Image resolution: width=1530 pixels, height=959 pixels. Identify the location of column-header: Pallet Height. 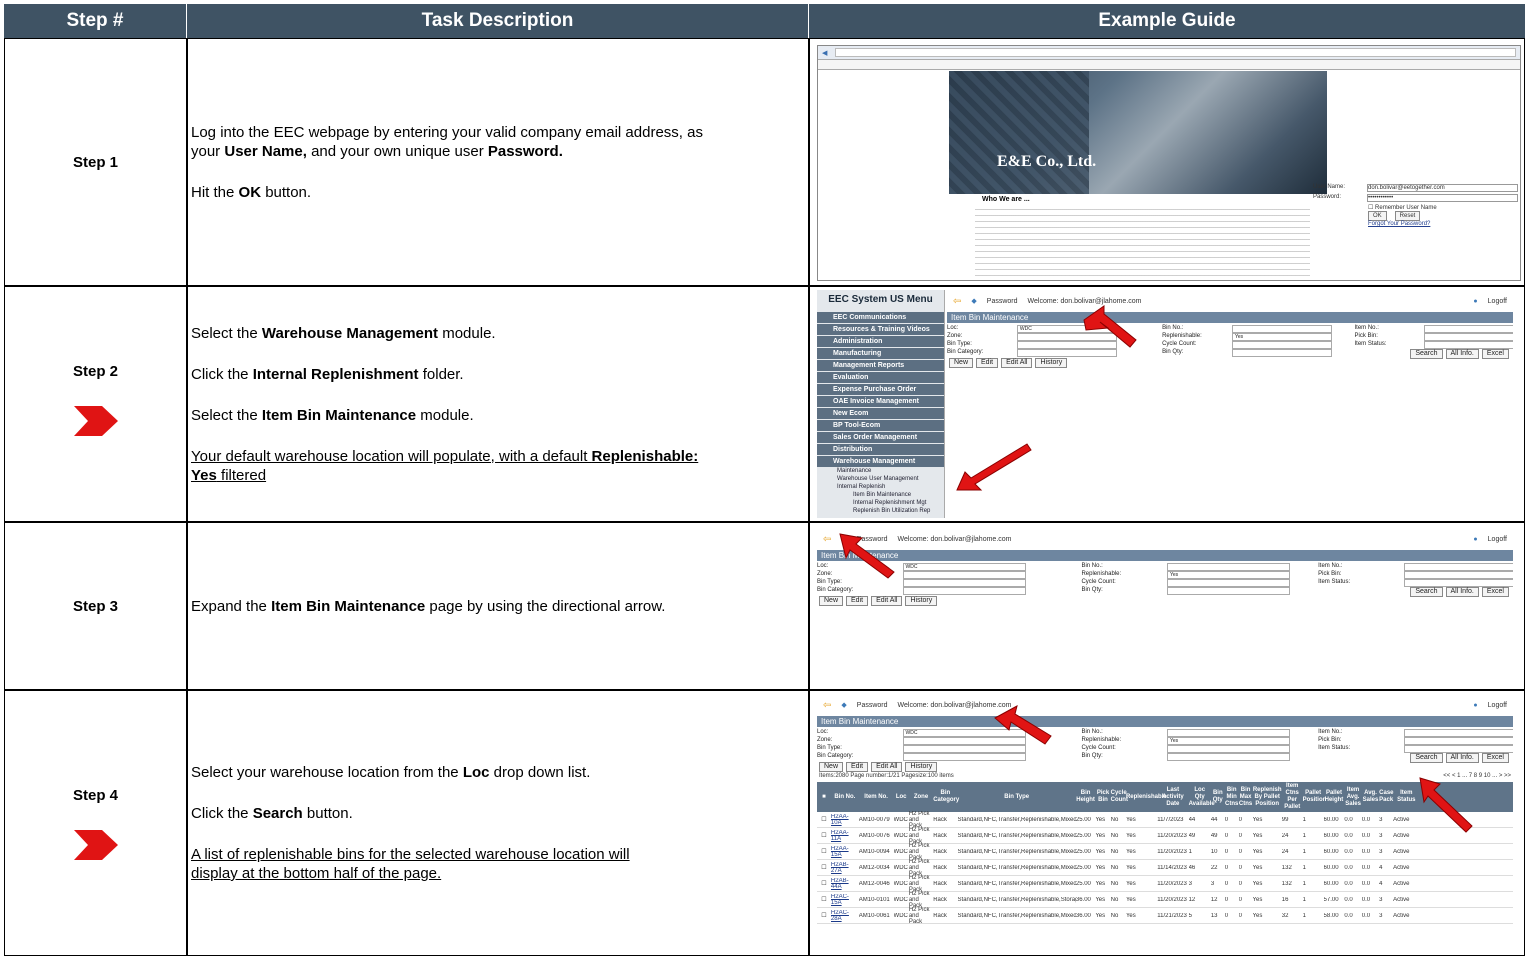
(1334, 797).